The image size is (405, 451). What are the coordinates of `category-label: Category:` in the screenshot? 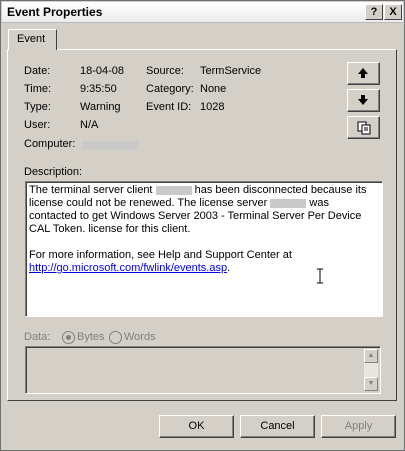 It's located at (170, 89).